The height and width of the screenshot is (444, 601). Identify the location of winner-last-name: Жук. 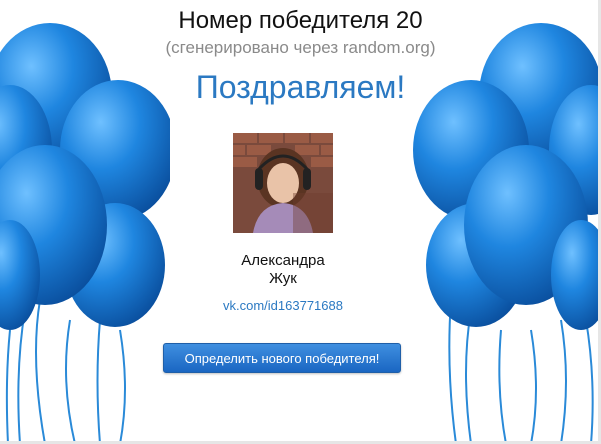
(283, 278).